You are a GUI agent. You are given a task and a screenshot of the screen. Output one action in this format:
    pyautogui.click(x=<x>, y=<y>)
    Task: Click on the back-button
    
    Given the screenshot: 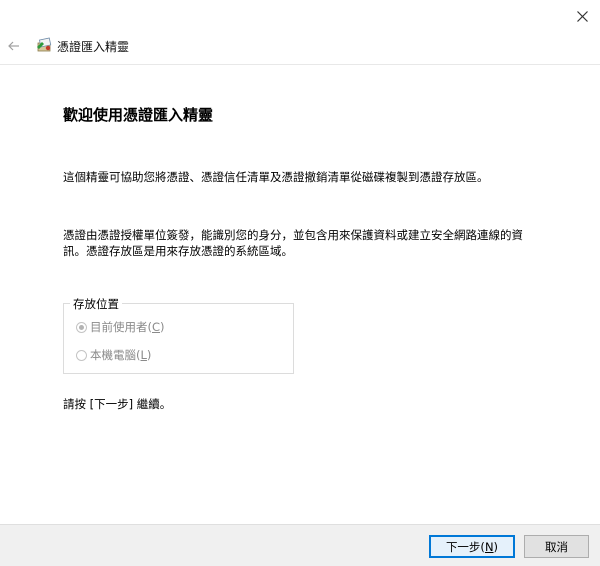 What is the action you would take?
    pyautogui.click(x=14, y=46)
    